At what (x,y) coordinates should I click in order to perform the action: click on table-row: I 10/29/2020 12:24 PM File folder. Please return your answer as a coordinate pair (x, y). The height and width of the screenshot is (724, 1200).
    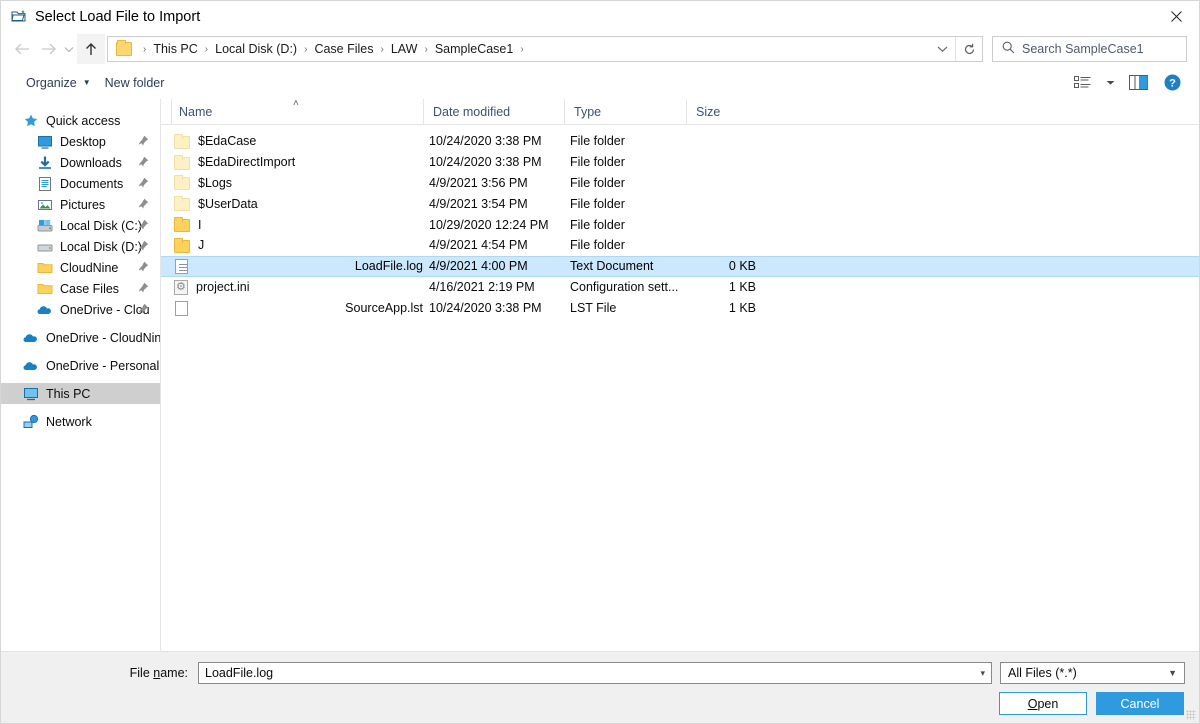
    Looking at the image, I should click on (680, 224).